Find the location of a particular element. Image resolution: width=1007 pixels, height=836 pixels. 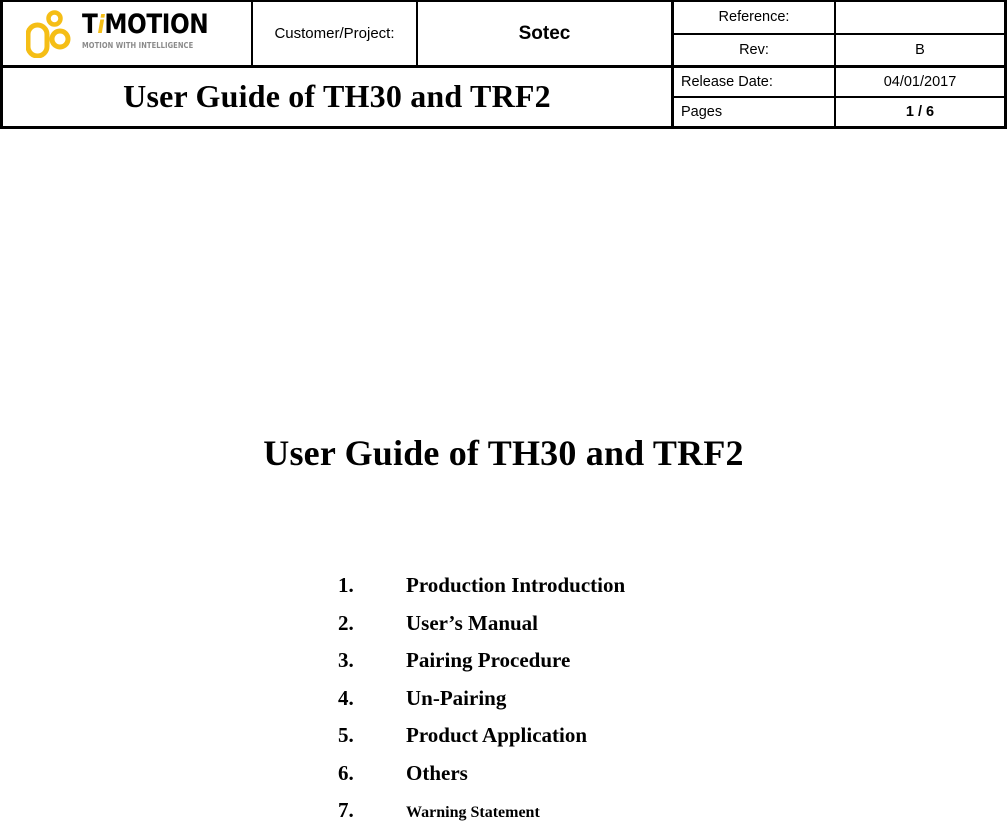

list-item: 5. Product Application is located at coordinates (638, 742).